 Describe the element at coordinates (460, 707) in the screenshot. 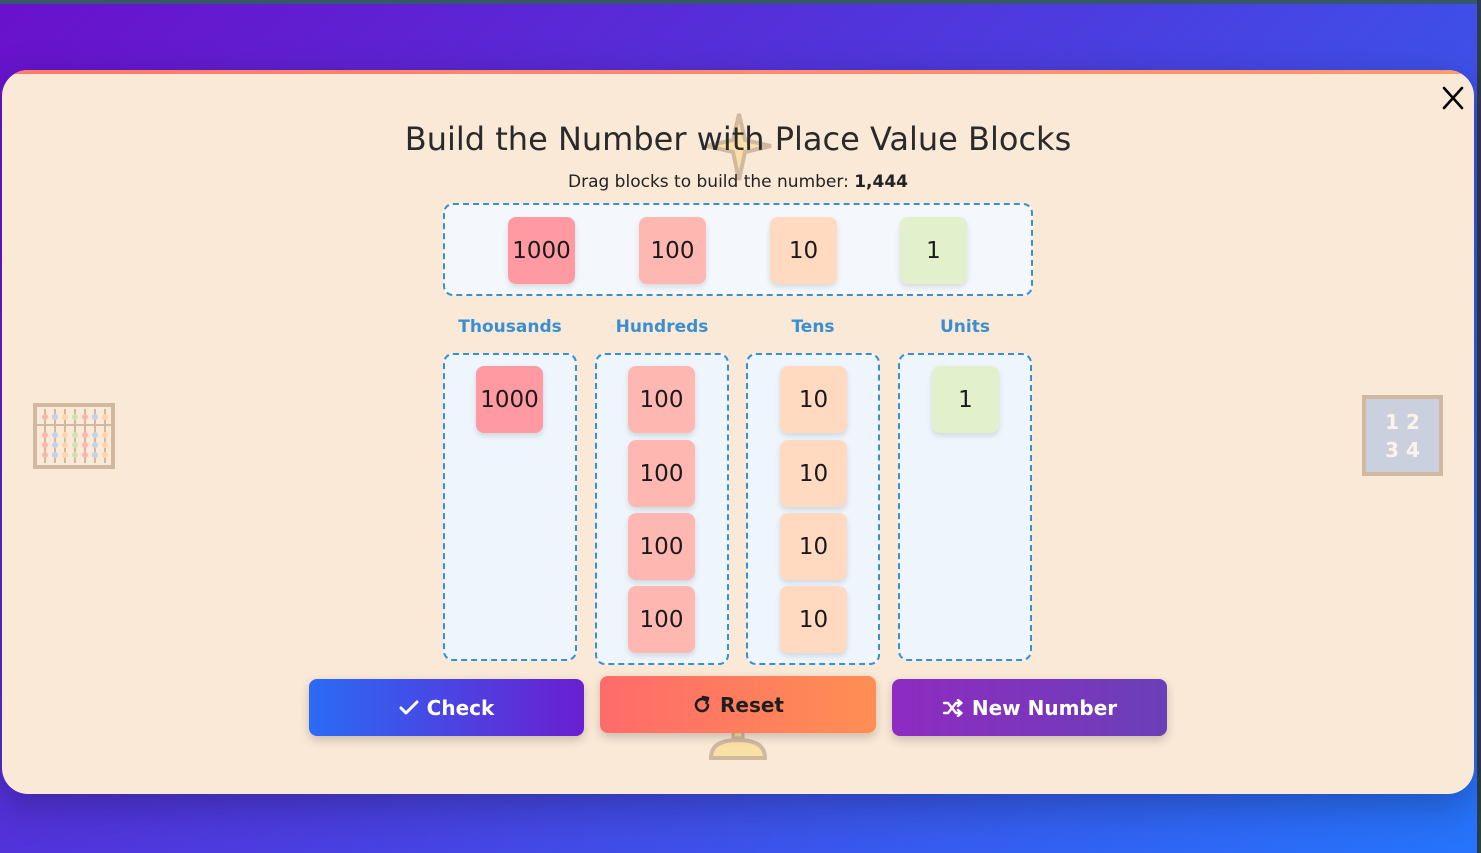

I see `check-button-label: Check` at that location.